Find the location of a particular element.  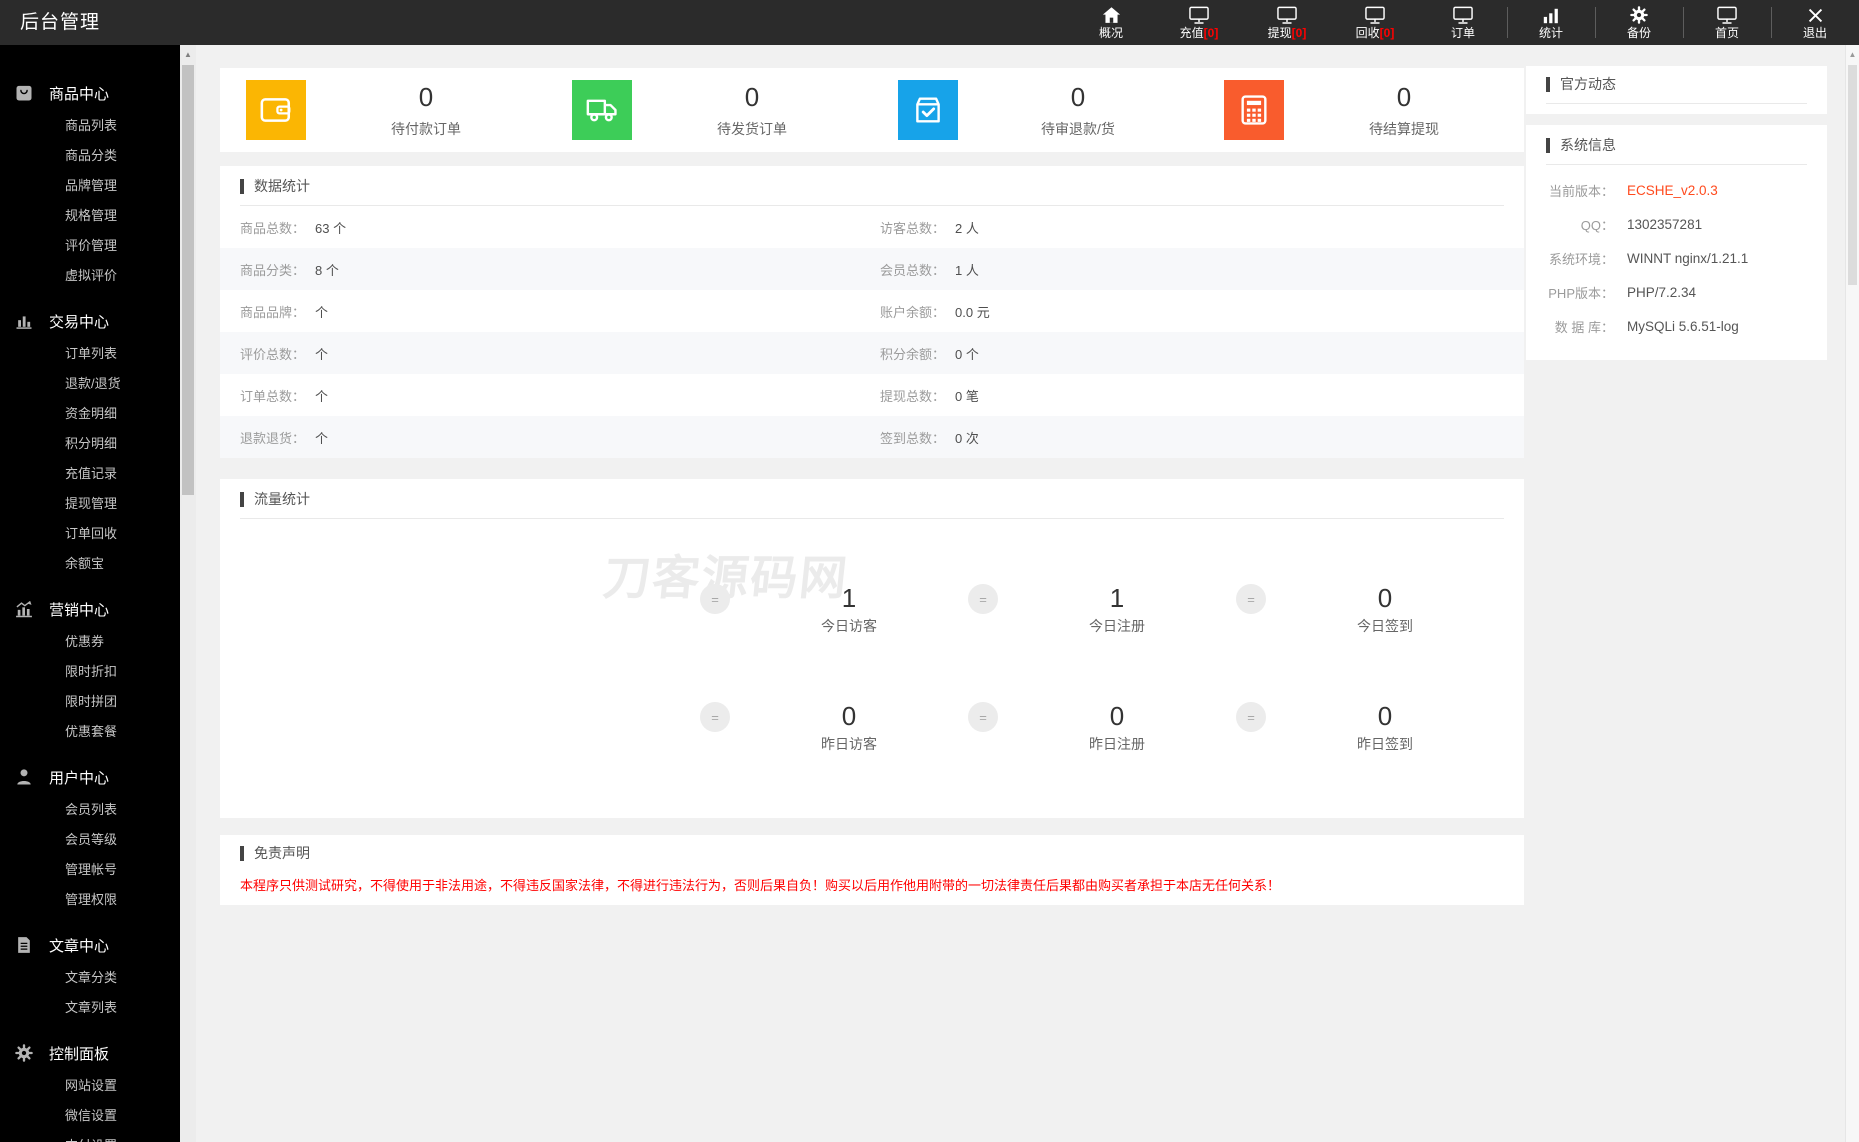

sidebar-item-order-list: 订单列表 is located at coordinates (90, 354).